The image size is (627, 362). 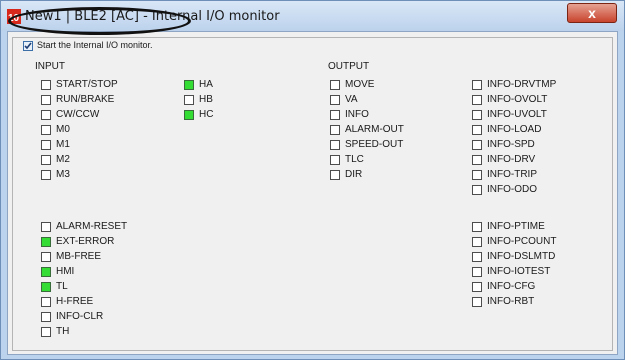 What do you see at coordinates (477, 257) in the screenshot?
I see `indicator-info-dslmtd` at bounding box center [477, 257].